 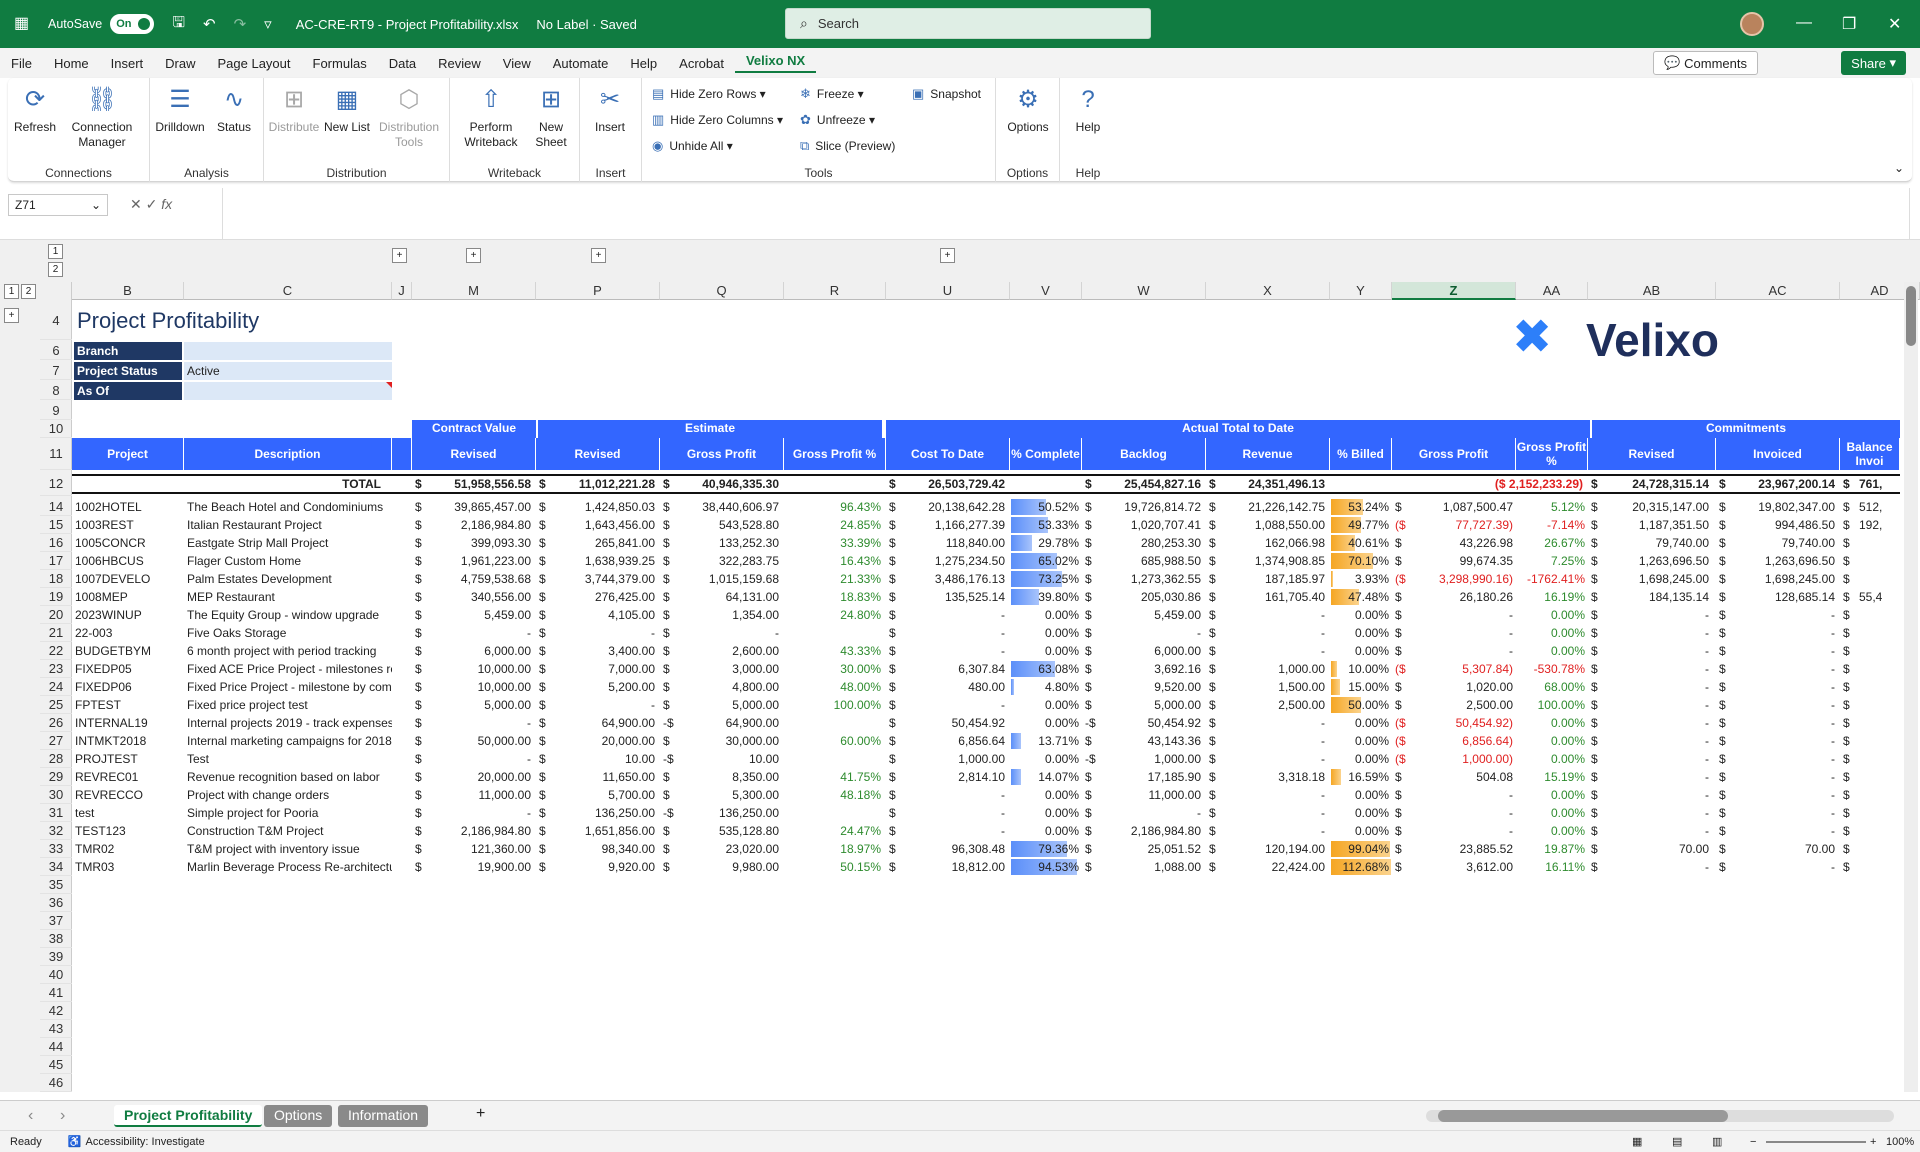 What do you see at coordinates (692, 146) in the screenshot?
I see `unhide-all-button: ◉ Unhide All ▾` at bounding box center [692, 146].